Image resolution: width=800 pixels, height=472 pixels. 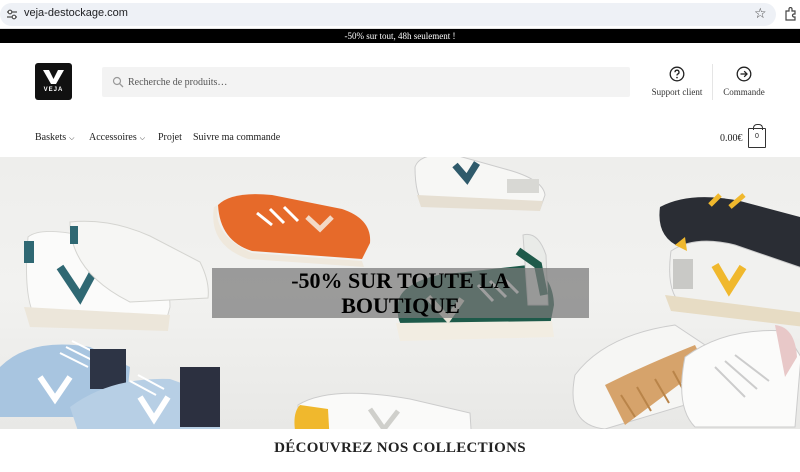 What do you see at coordinates (677, 92) in the screenshot?
I see `support-label: Support client` at bounding box center [677, 92].